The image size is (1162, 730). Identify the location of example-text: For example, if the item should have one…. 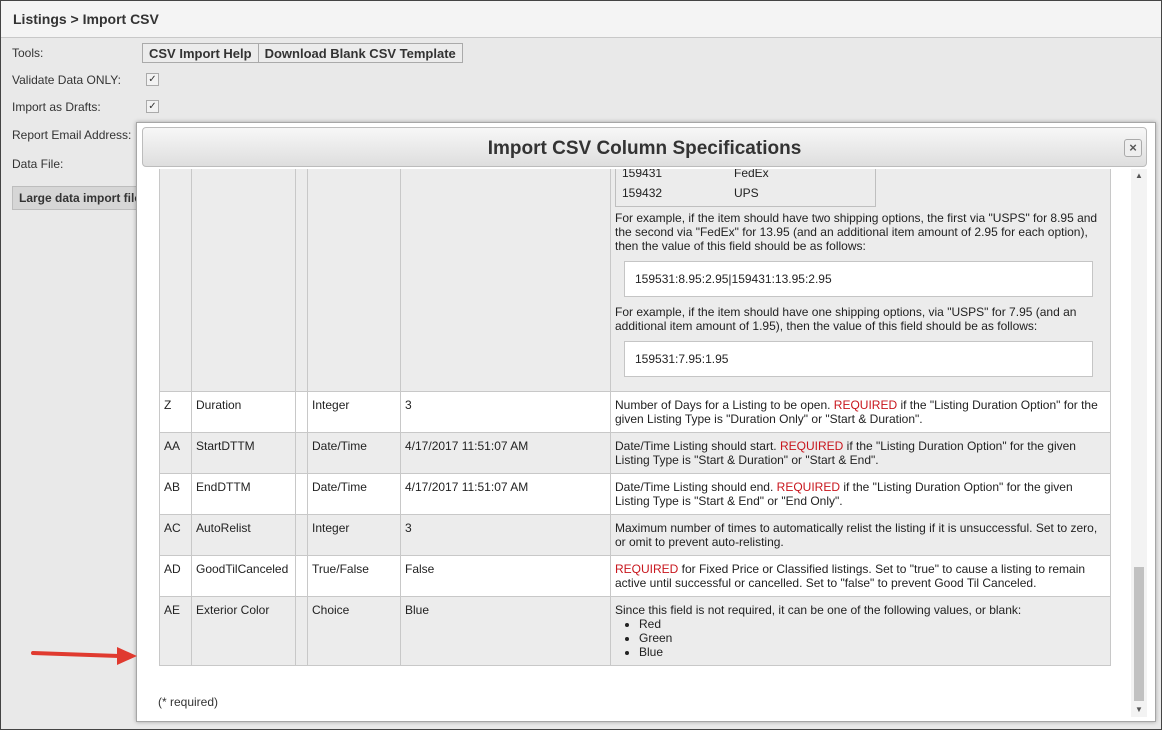
(846, 319).